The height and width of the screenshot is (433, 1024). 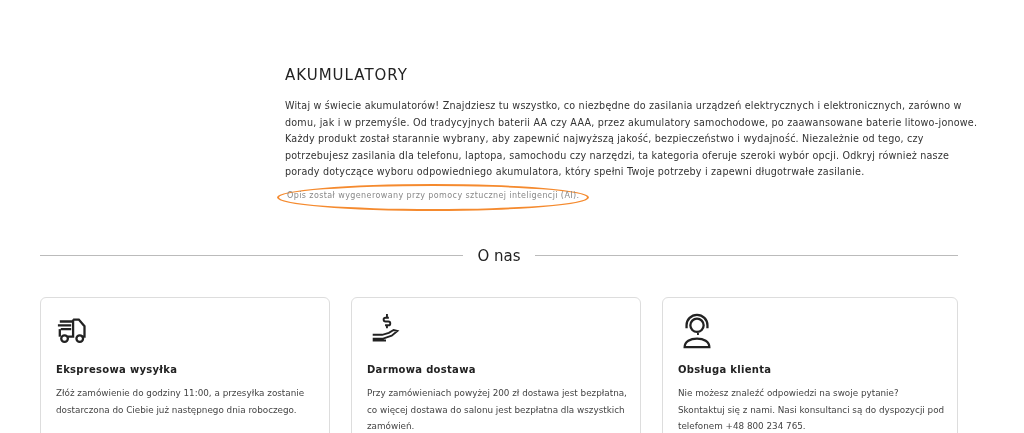 What do you see at coordinates (499, 256) in the screenshot?
I see `section-heading: O nas` at bounding box center [499, 256].